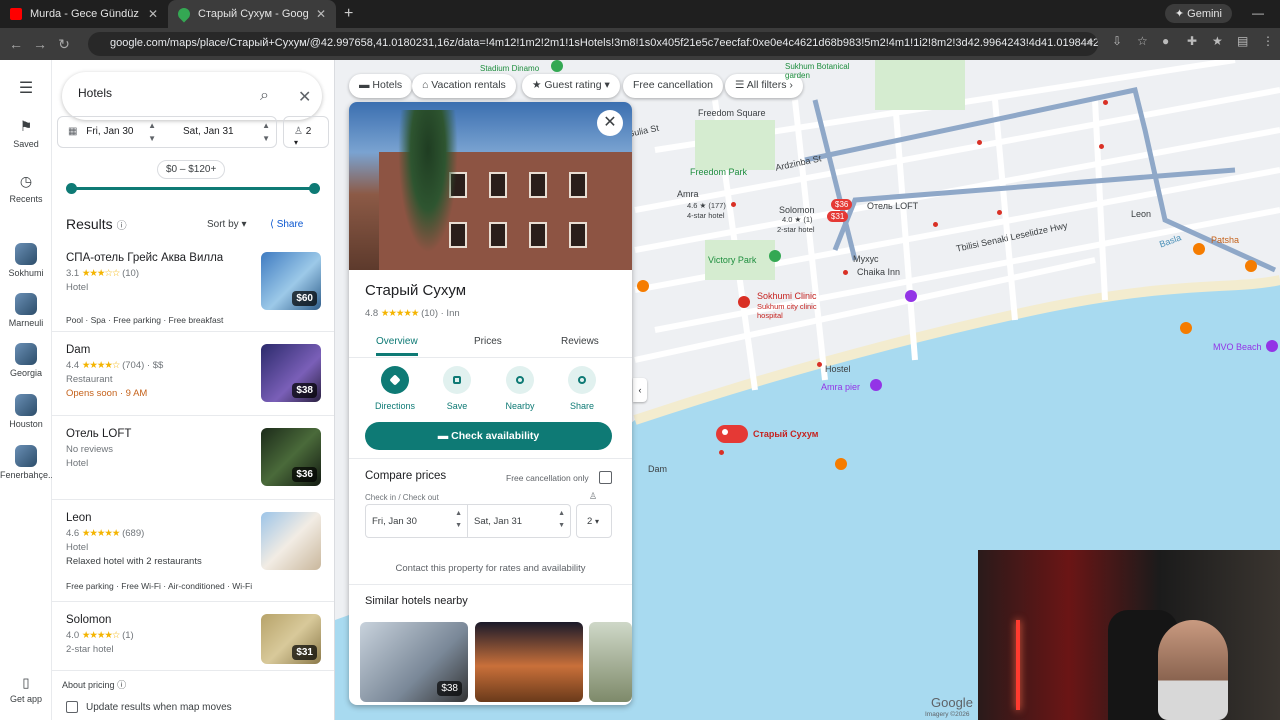 Image resolution: width=1280 pixels, height=720 pixels. I want to click on price-pin: $36, so click(842, 204).